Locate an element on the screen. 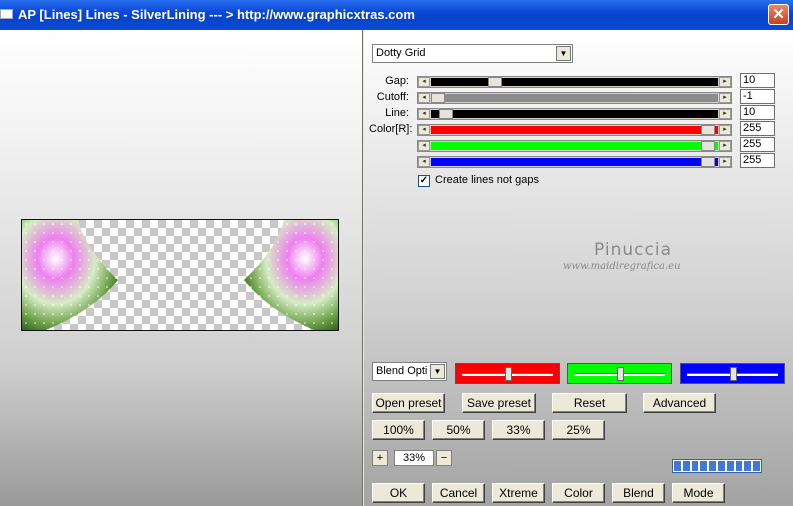 This screenshot has height=506, width=793. open-preset-button: Open preset is located at coordinates (408, 403).